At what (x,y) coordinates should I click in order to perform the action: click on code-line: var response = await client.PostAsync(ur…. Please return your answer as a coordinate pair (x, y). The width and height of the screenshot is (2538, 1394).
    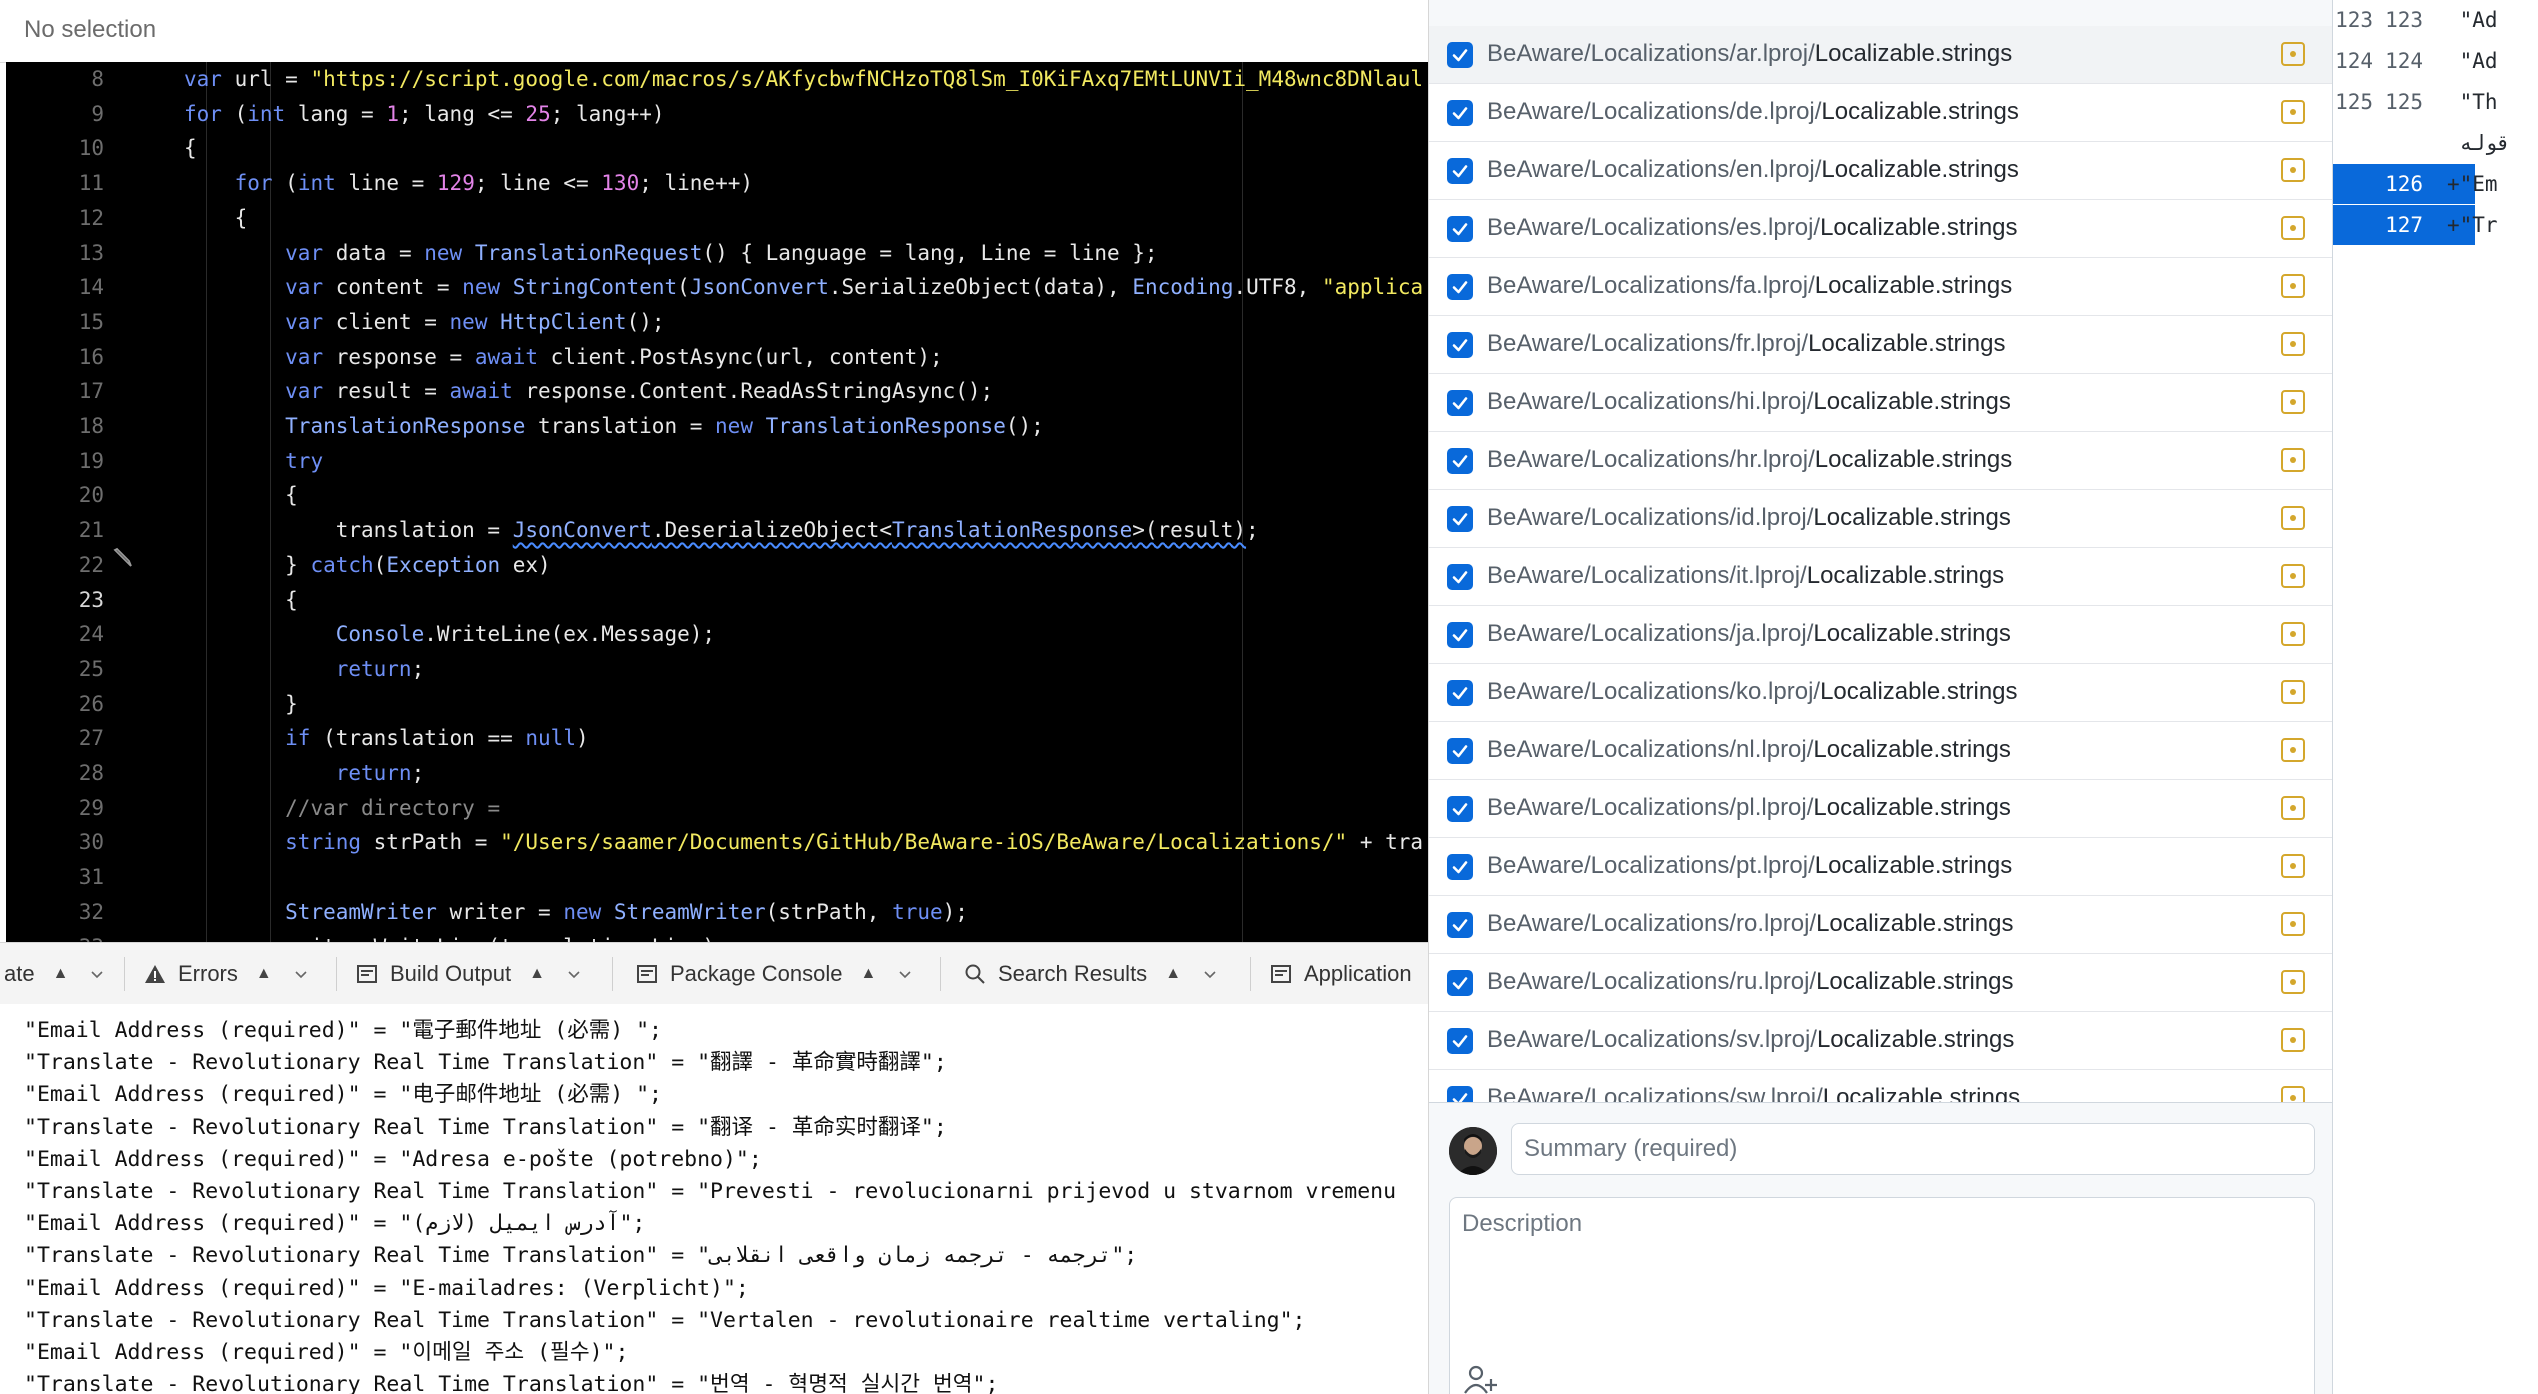
    Looking at the image, I should click on (614, 356).